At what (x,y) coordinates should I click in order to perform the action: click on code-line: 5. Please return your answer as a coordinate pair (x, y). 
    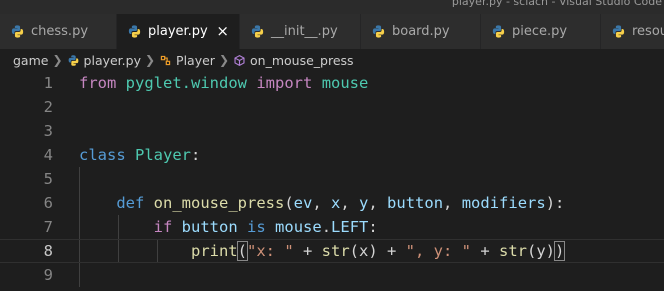
    Looking at the image, I should click on (332, 179).